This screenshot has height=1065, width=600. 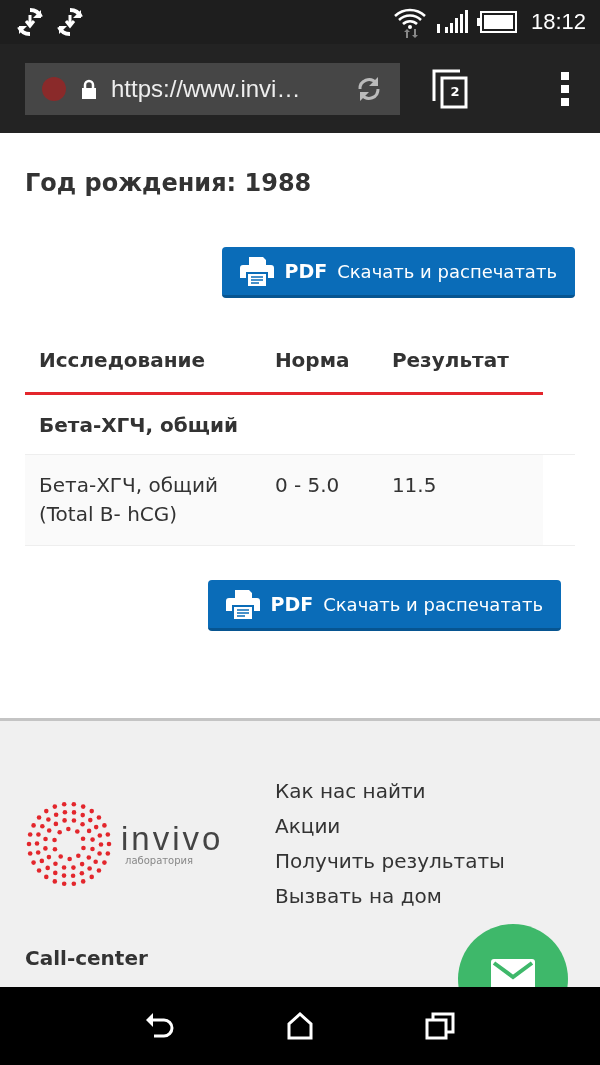 What do you see at coordinates (300, 1026) in the screenshot?
I see `home-icon` at bounding box center [300, 1026].